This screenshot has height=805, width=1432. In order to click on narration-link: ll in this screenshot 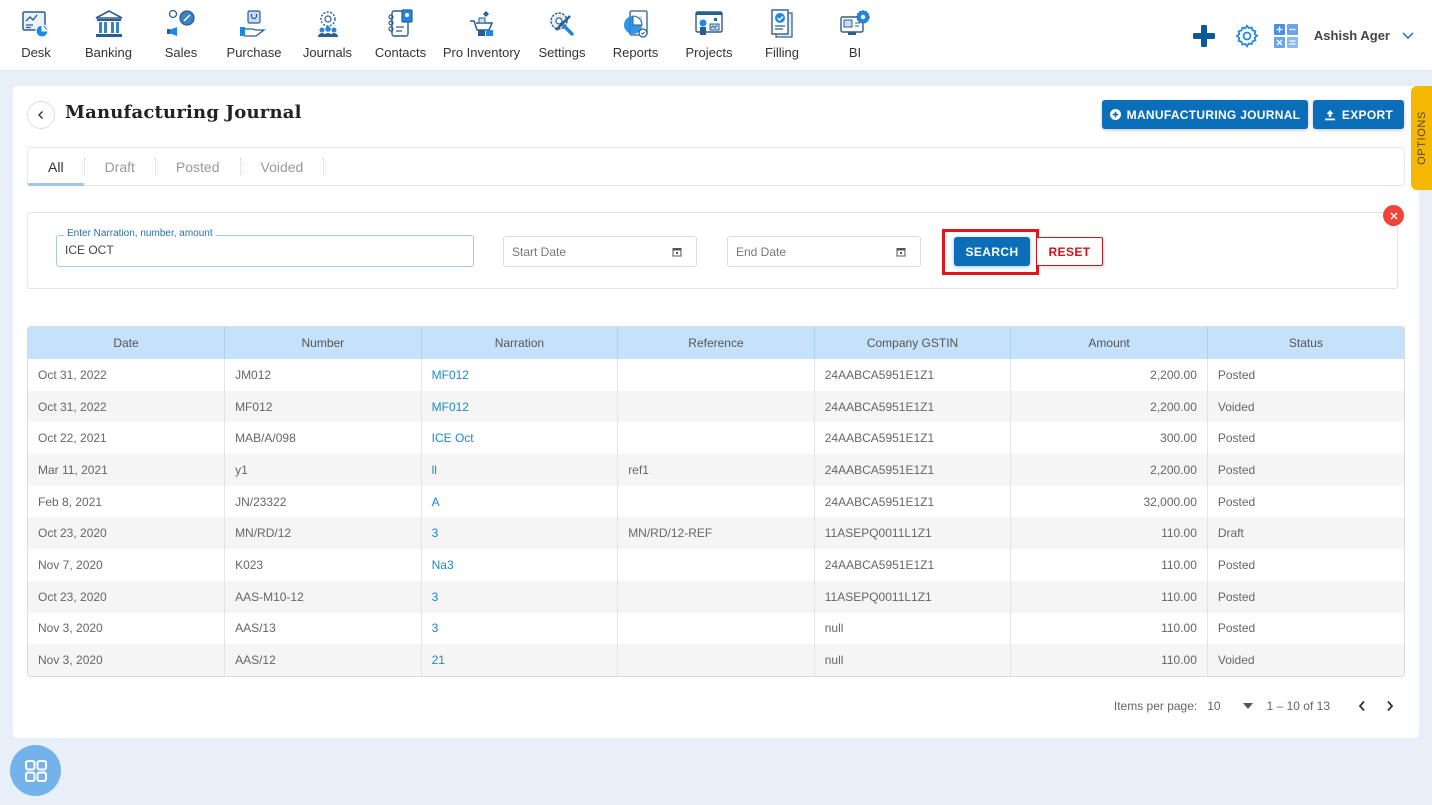, I will do `click(434, 470)`.